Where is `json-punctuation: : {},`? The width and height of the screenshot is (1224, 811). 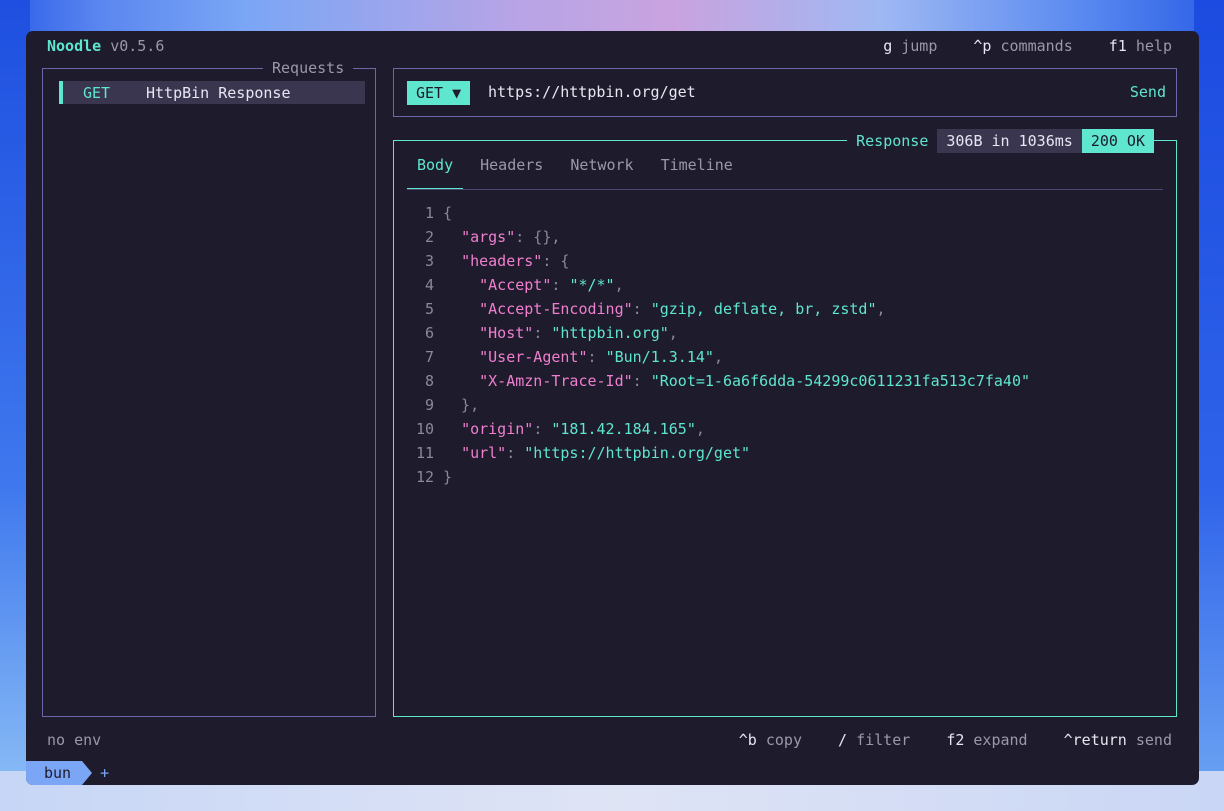
json-punctuation: : {}, is located at coordinates (538, 237).